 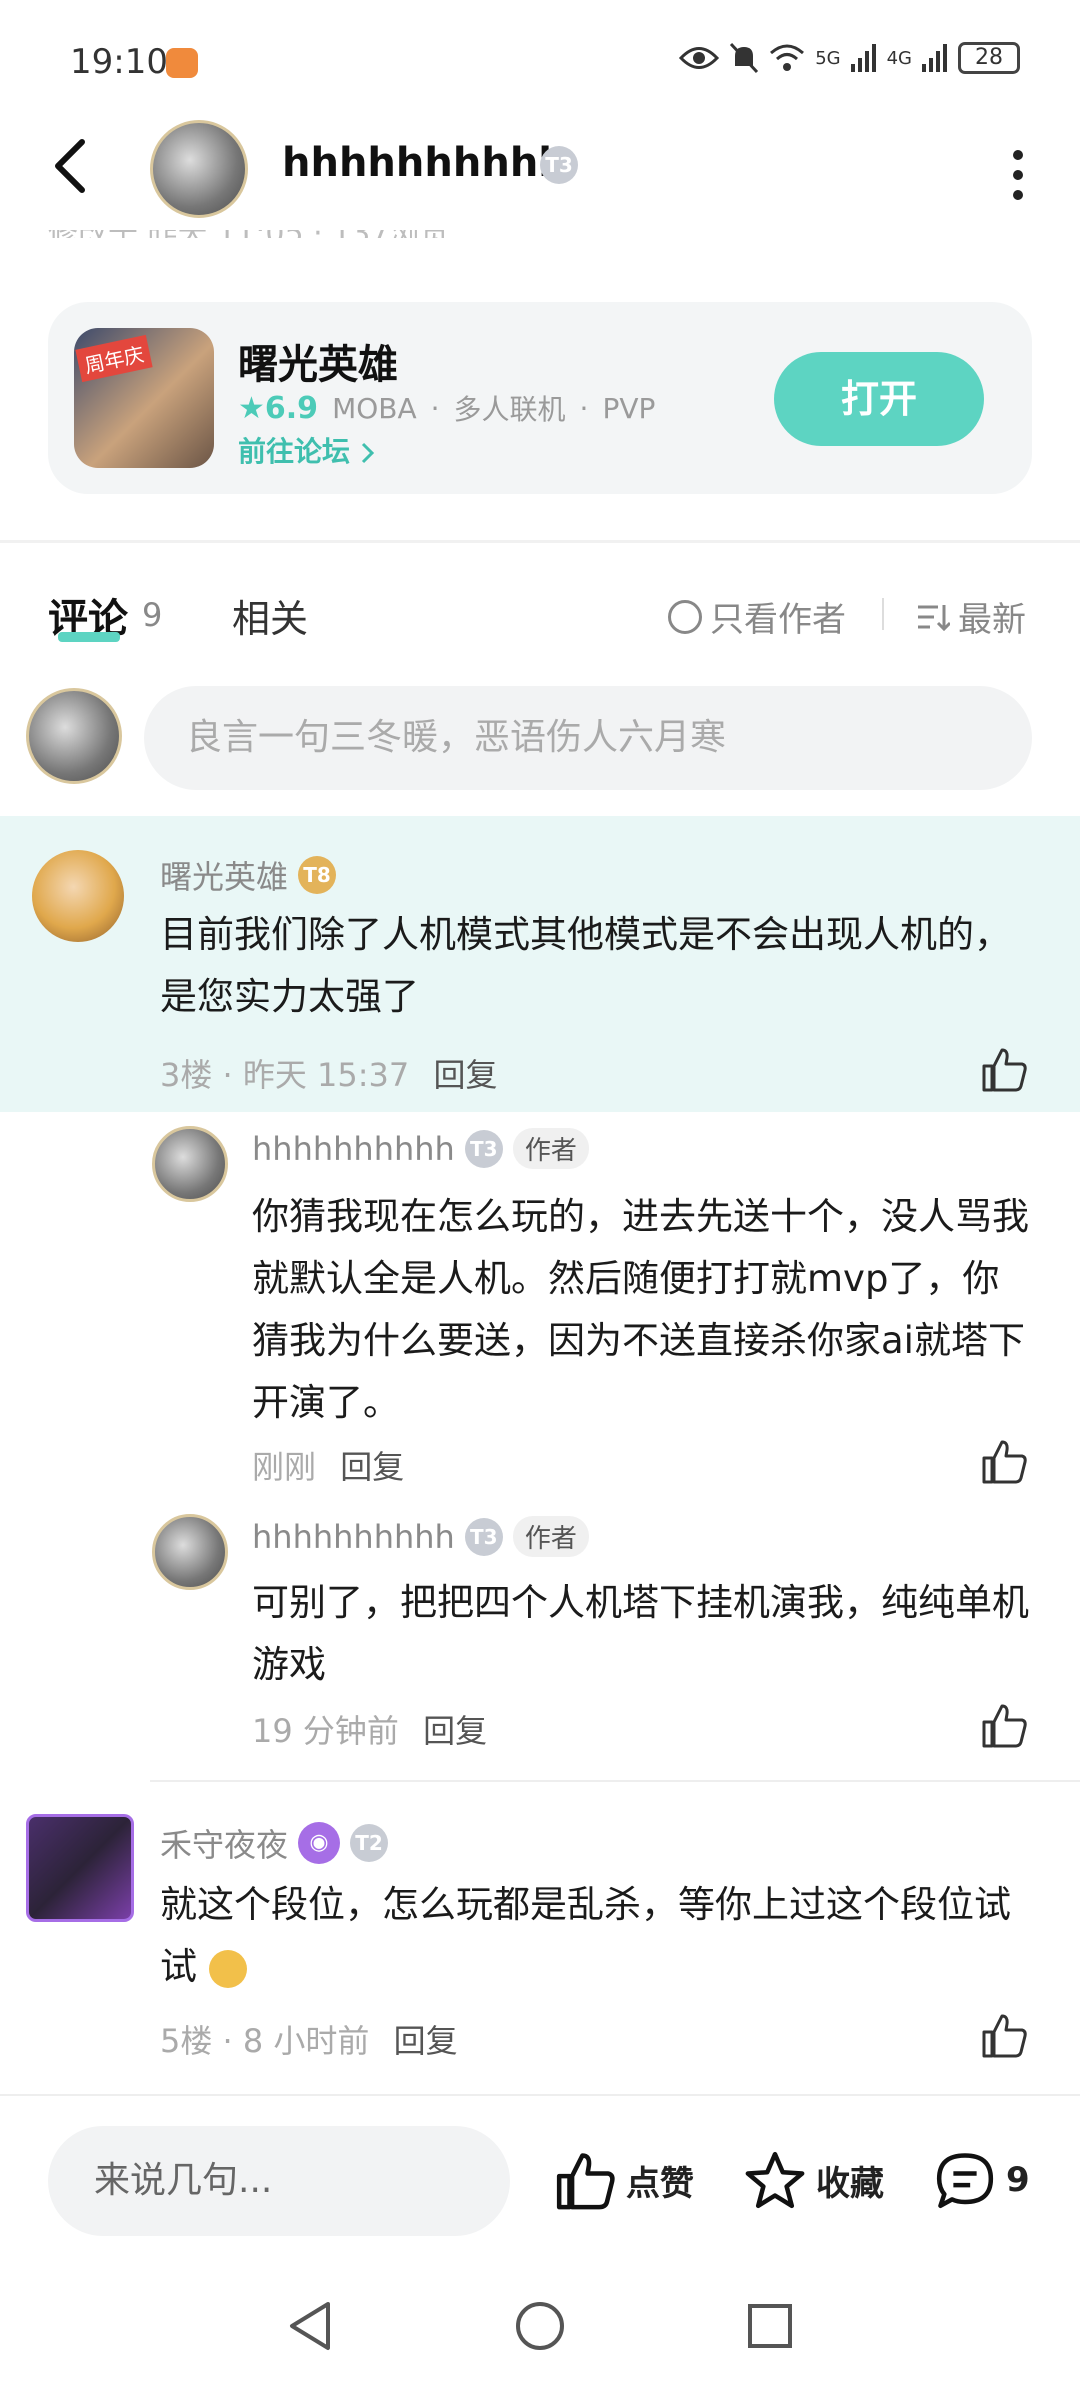 I want to click on game-tag: 多人联机, so click(x=509, y=409).